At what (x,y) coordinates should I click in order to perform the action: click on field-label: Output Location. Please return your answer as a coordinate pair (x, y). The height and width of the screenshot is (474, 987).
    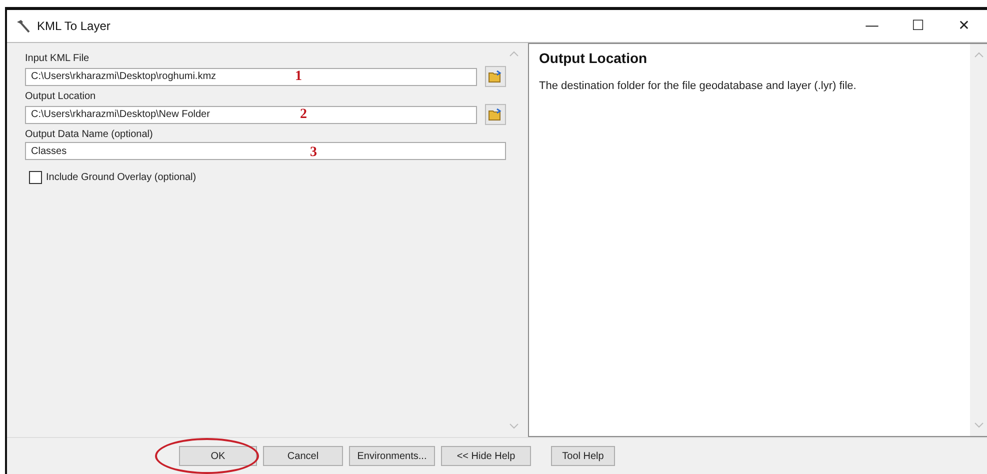
    Looking at the image, I should click on (61, 96).